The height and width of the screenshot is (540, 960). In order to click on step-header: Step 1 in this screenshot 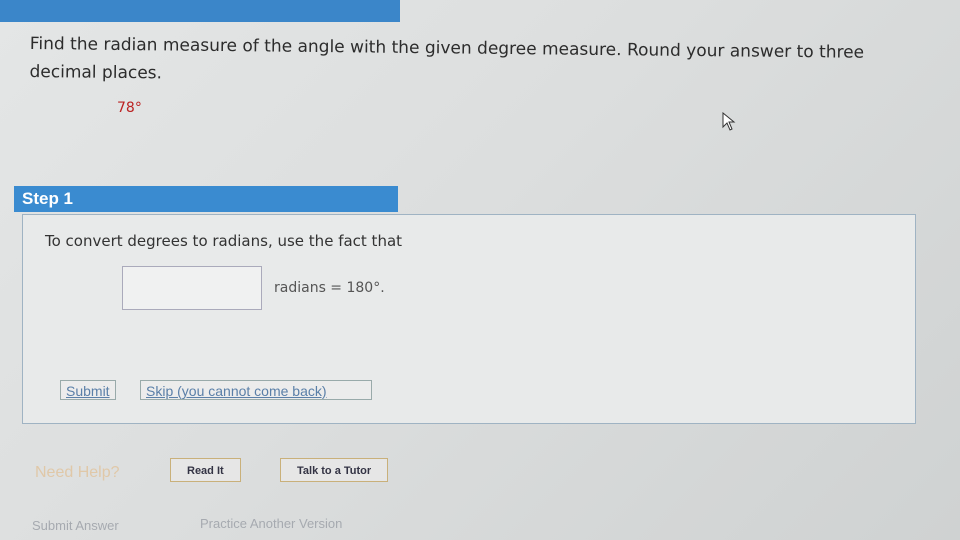, I will do `click(206, 199)`.